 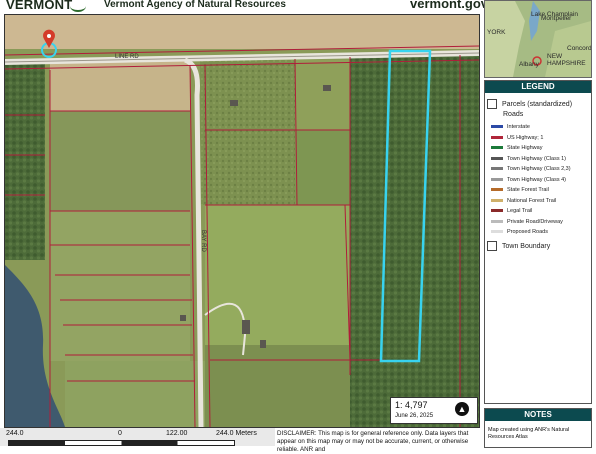 I want to click on inset-label-albany: Albany, so click(x=529, y=64).